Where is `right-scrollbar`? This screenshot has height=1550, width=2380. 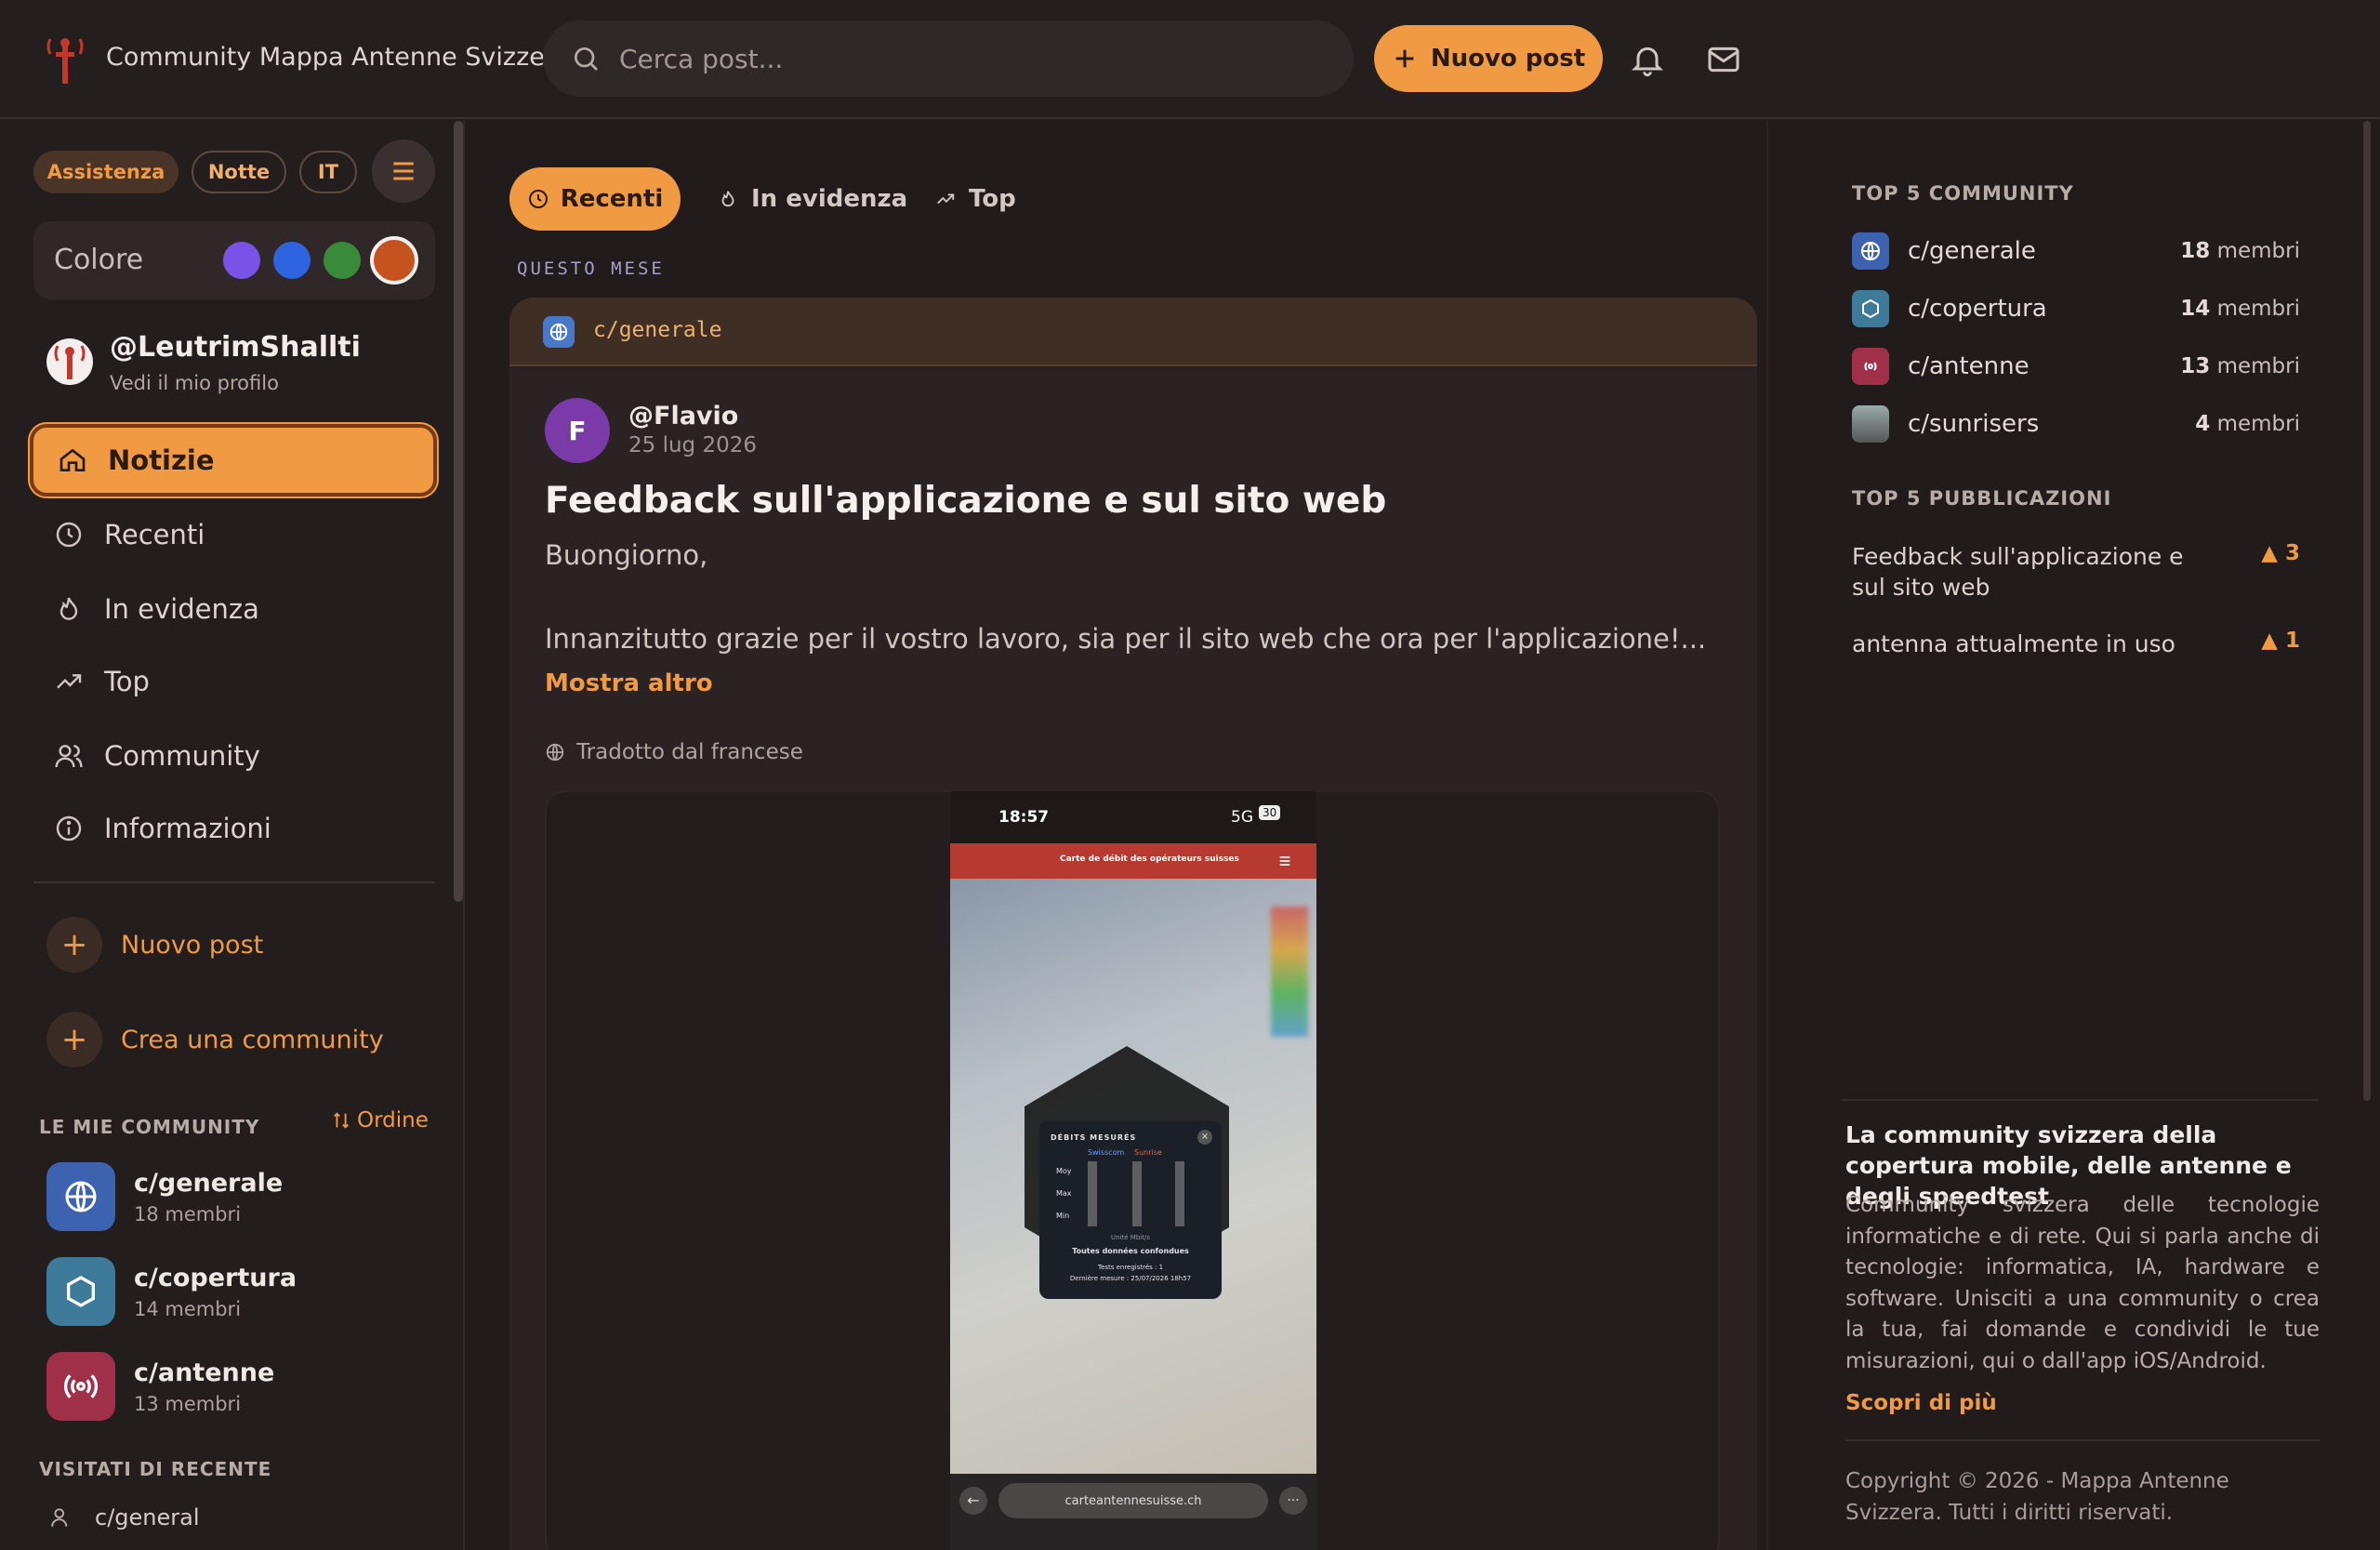 right-scrollbar is located at coordinates (2367, 611).